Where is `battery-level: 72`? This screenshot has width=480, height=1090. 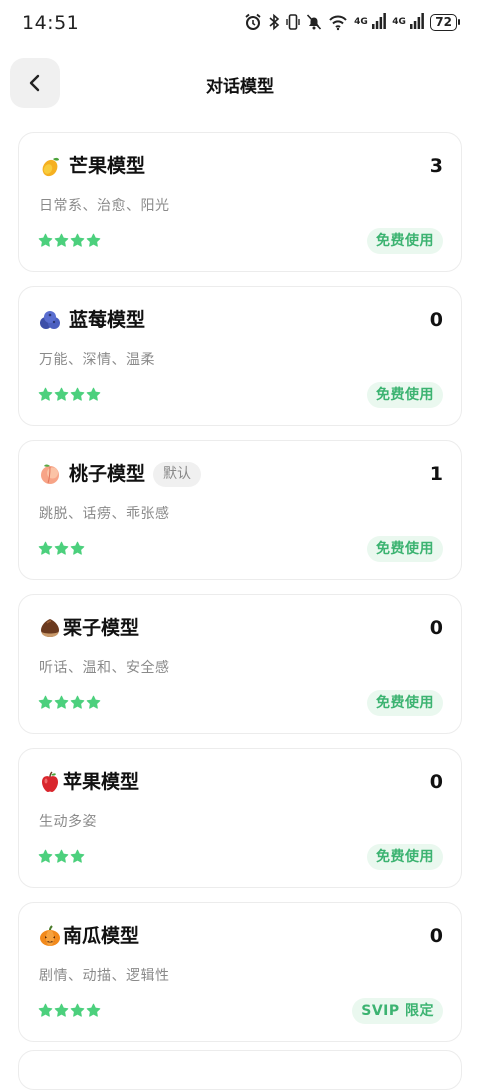
battery-level: 72 is located at coordinates (443, 22).